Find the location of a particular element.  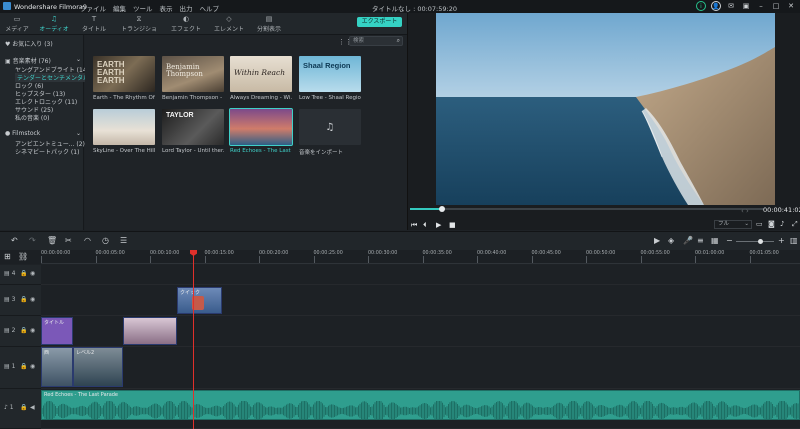

screen-icon: ▭ is located at coordinates (759, 224).